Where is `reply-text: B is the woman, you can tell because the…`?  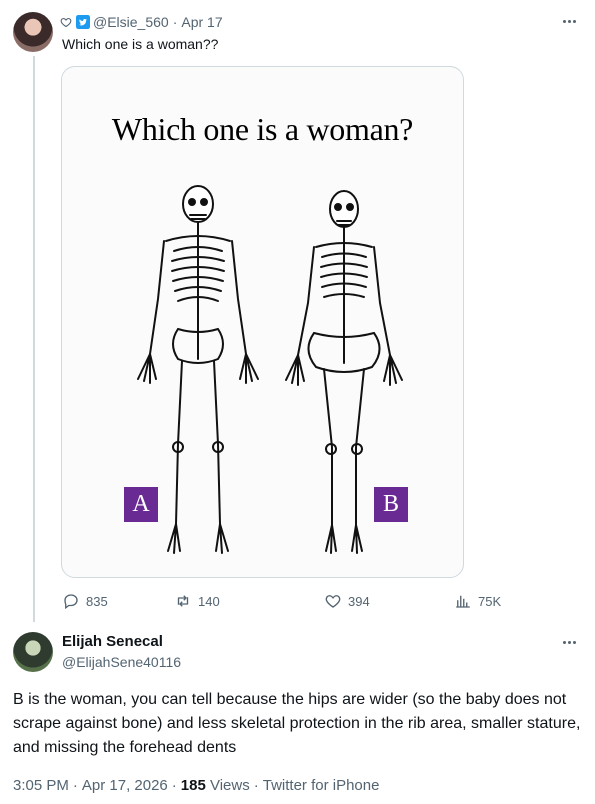
reply-text: B is the woman, you can tell because the… is located at coordinates (297, 723).